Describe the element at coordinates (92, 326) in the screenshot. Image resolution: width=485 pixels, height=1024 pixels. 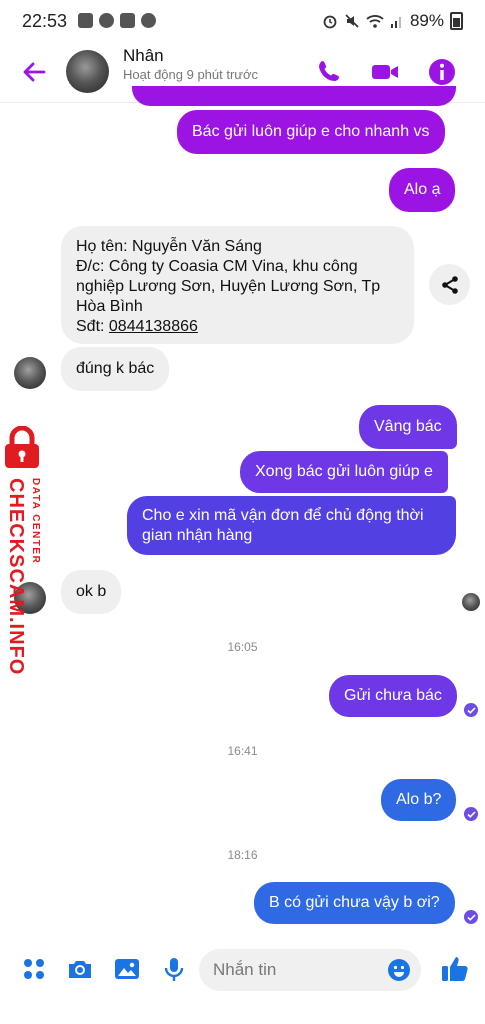
I see `phone-label: Sđt:` at that location.